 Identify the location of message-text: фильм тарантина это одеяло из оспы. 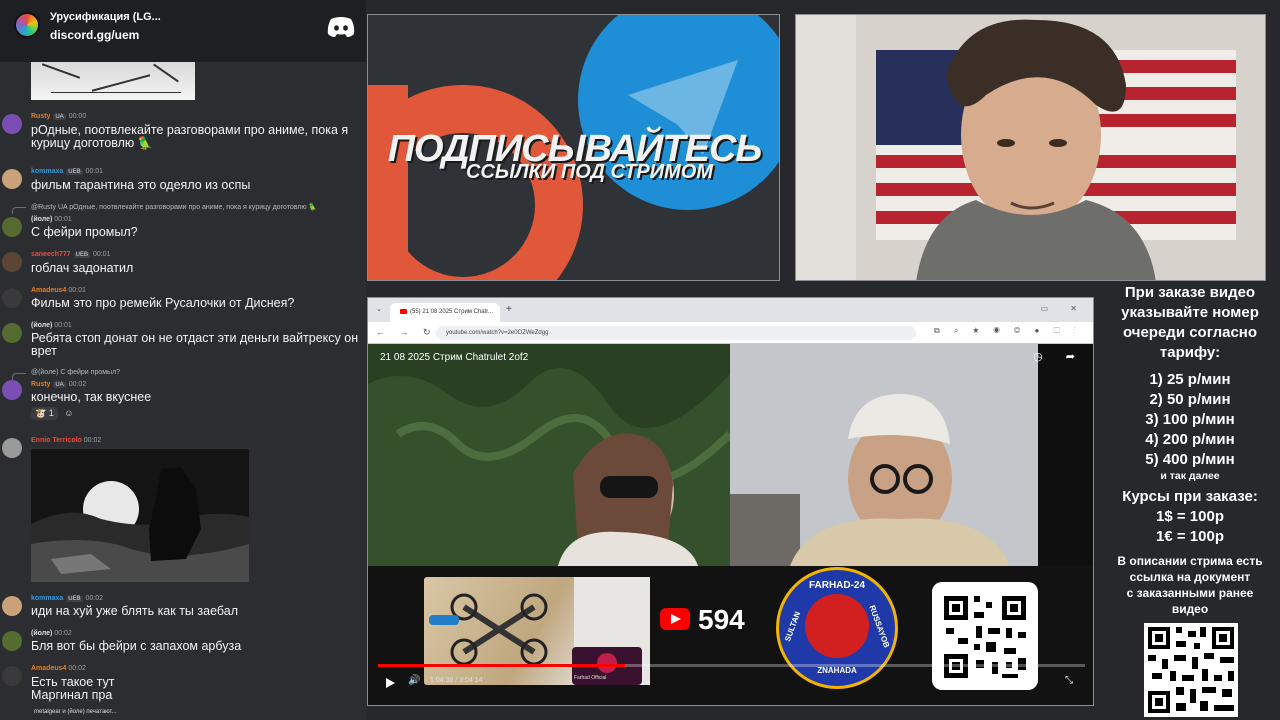
(141, 185).